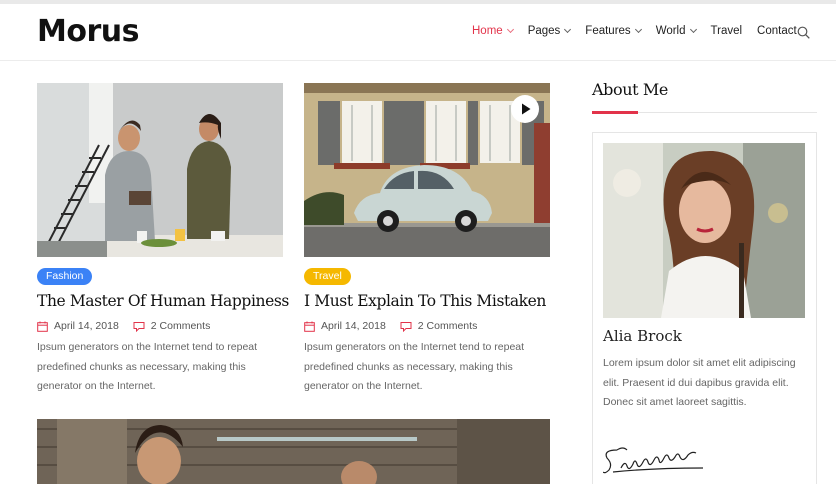  What do you see at coordinates (704, 230) in the screenshot?
I see `author-photo` at bounding box center [704, 230].